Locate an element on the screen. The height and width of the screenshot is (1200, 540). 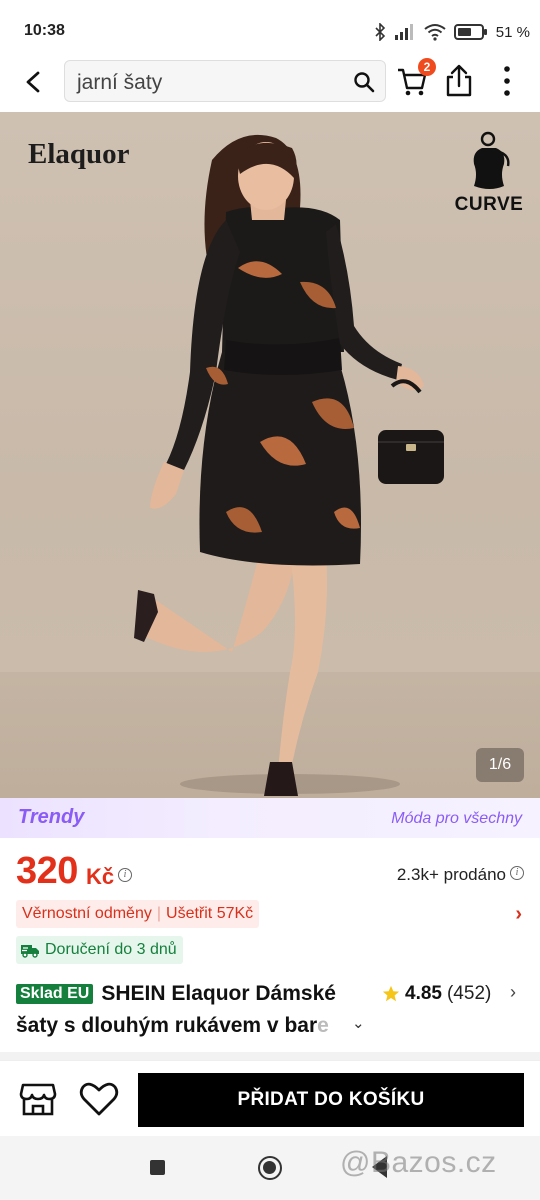
heart-icon is located at coordinates (99, 1099).